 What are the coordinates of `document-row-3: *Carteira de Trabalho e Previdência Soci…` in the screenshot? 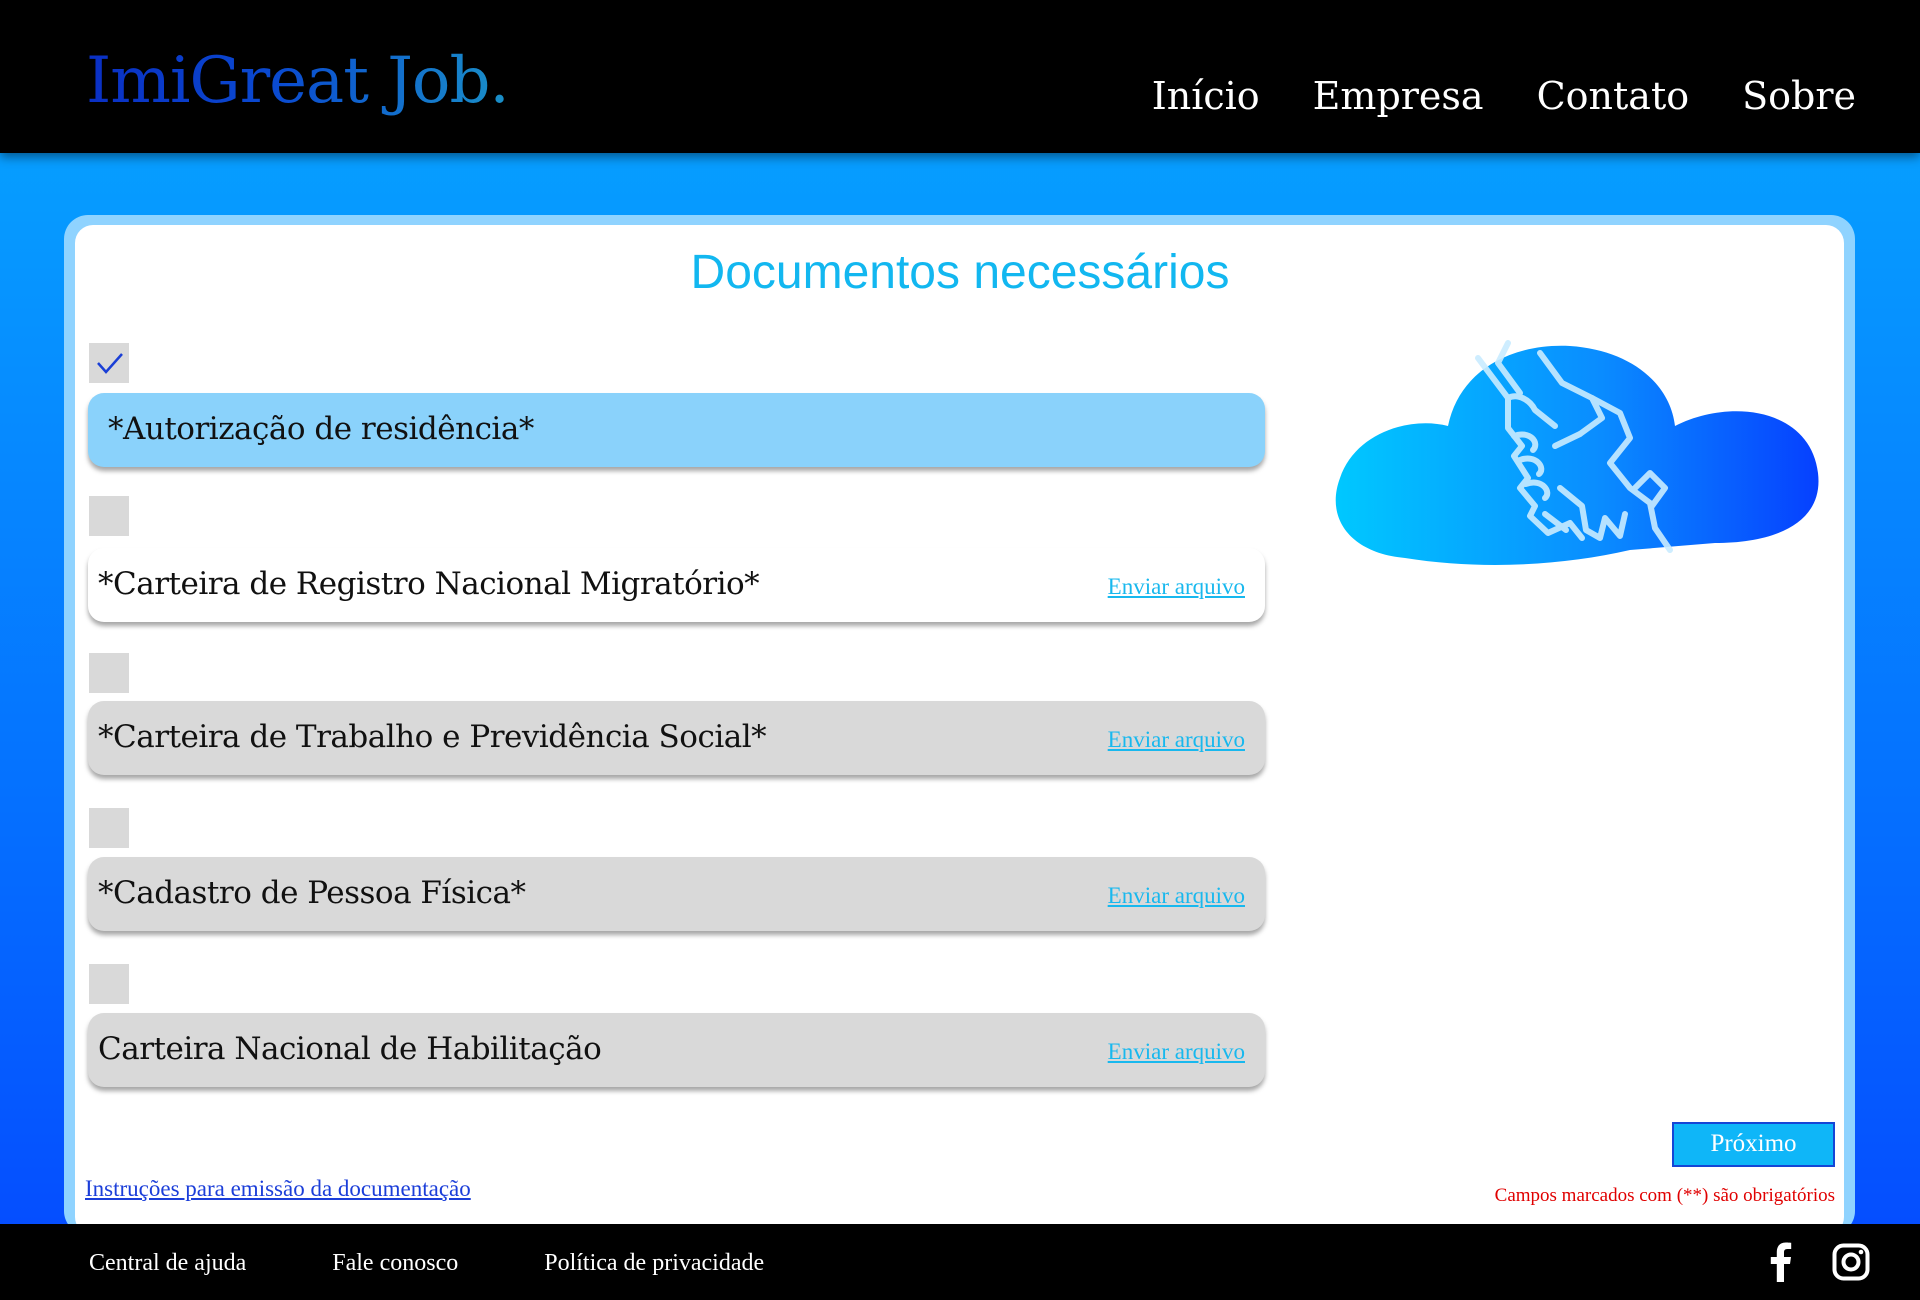 It's located at (676, 738).